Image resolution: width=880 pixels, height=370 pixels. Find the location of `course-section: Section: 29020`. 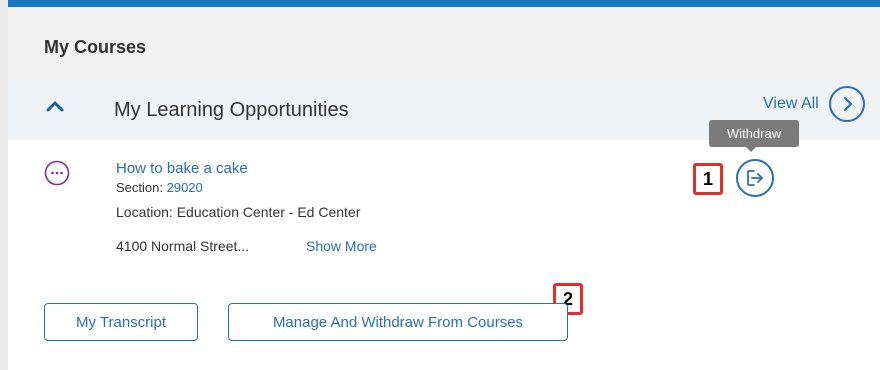

course-section: Section: 29020 is located at coordinates (159, 187).